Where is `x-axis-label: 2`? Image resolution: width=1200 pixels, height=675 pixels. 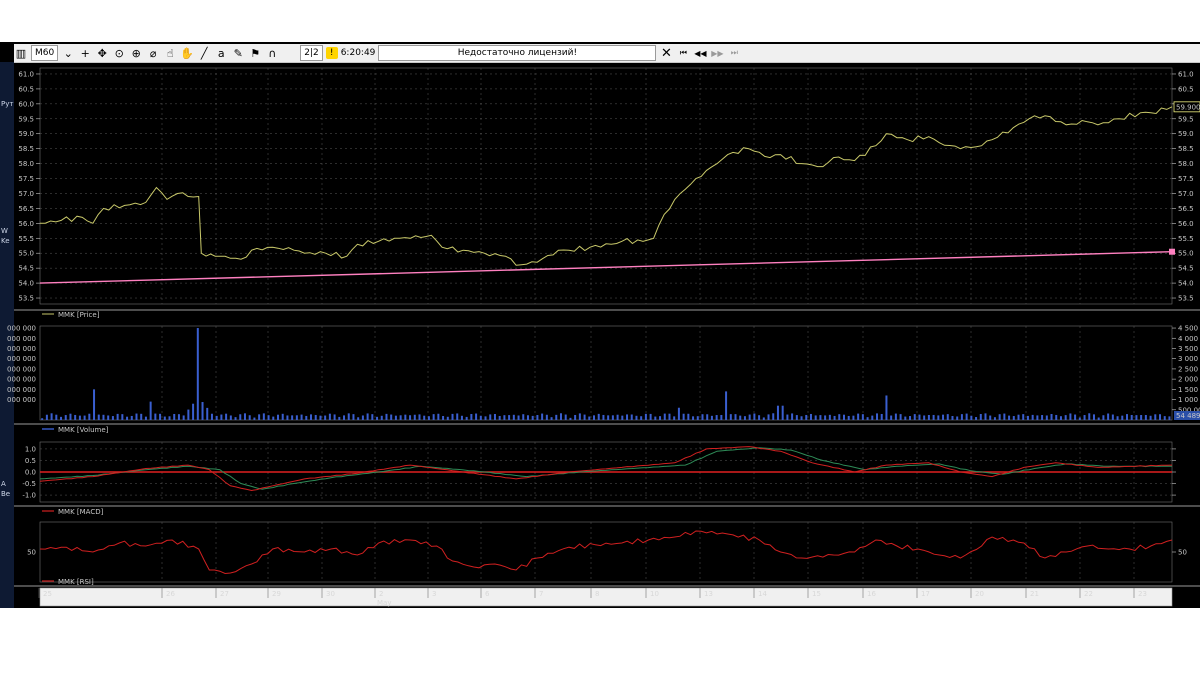
x-axis-label: 2 is located at coordinates (381, 594).